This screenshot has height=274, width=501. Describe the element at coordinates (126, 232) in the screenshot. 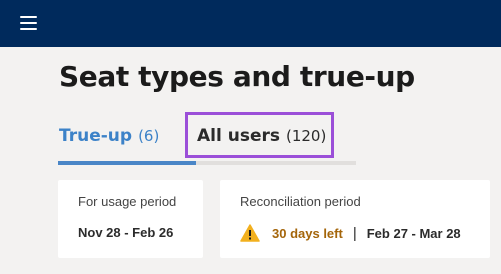

I see `usage-period-value: Nov 28 - Feb 26` at that location.